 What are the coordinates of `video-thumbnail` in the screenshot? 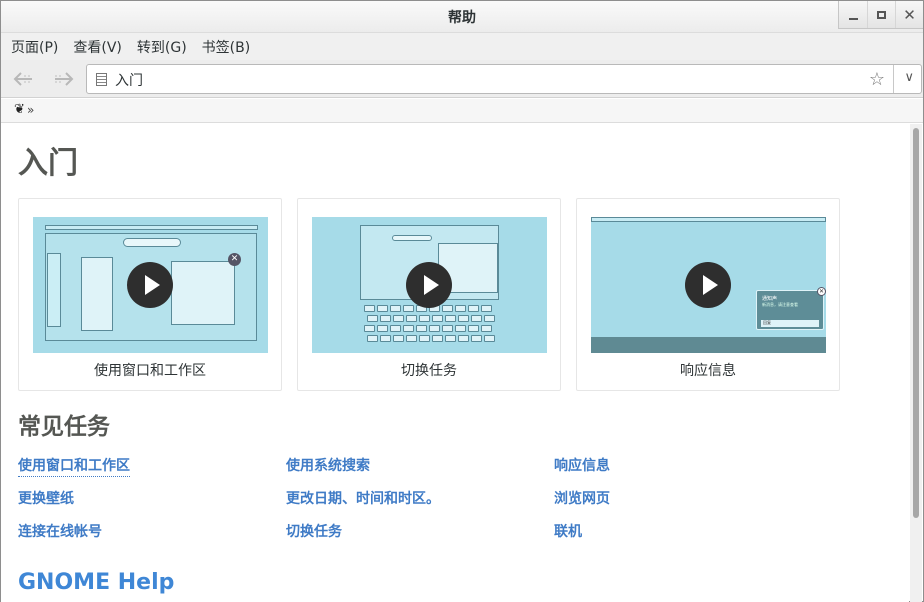 It's located at (429, 285).